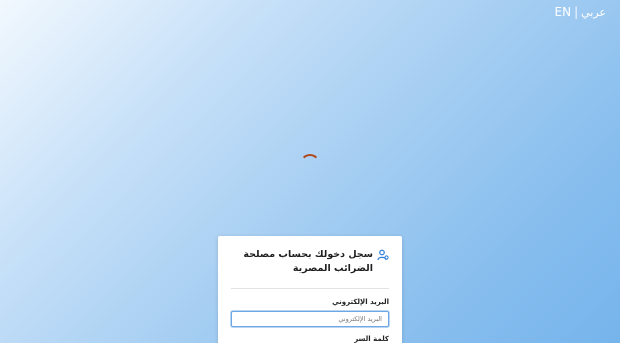 This screenshot has height=343, width=620. Describe the element at coordinates (310, 319) in the screenshot. I see `email-field` at that location.